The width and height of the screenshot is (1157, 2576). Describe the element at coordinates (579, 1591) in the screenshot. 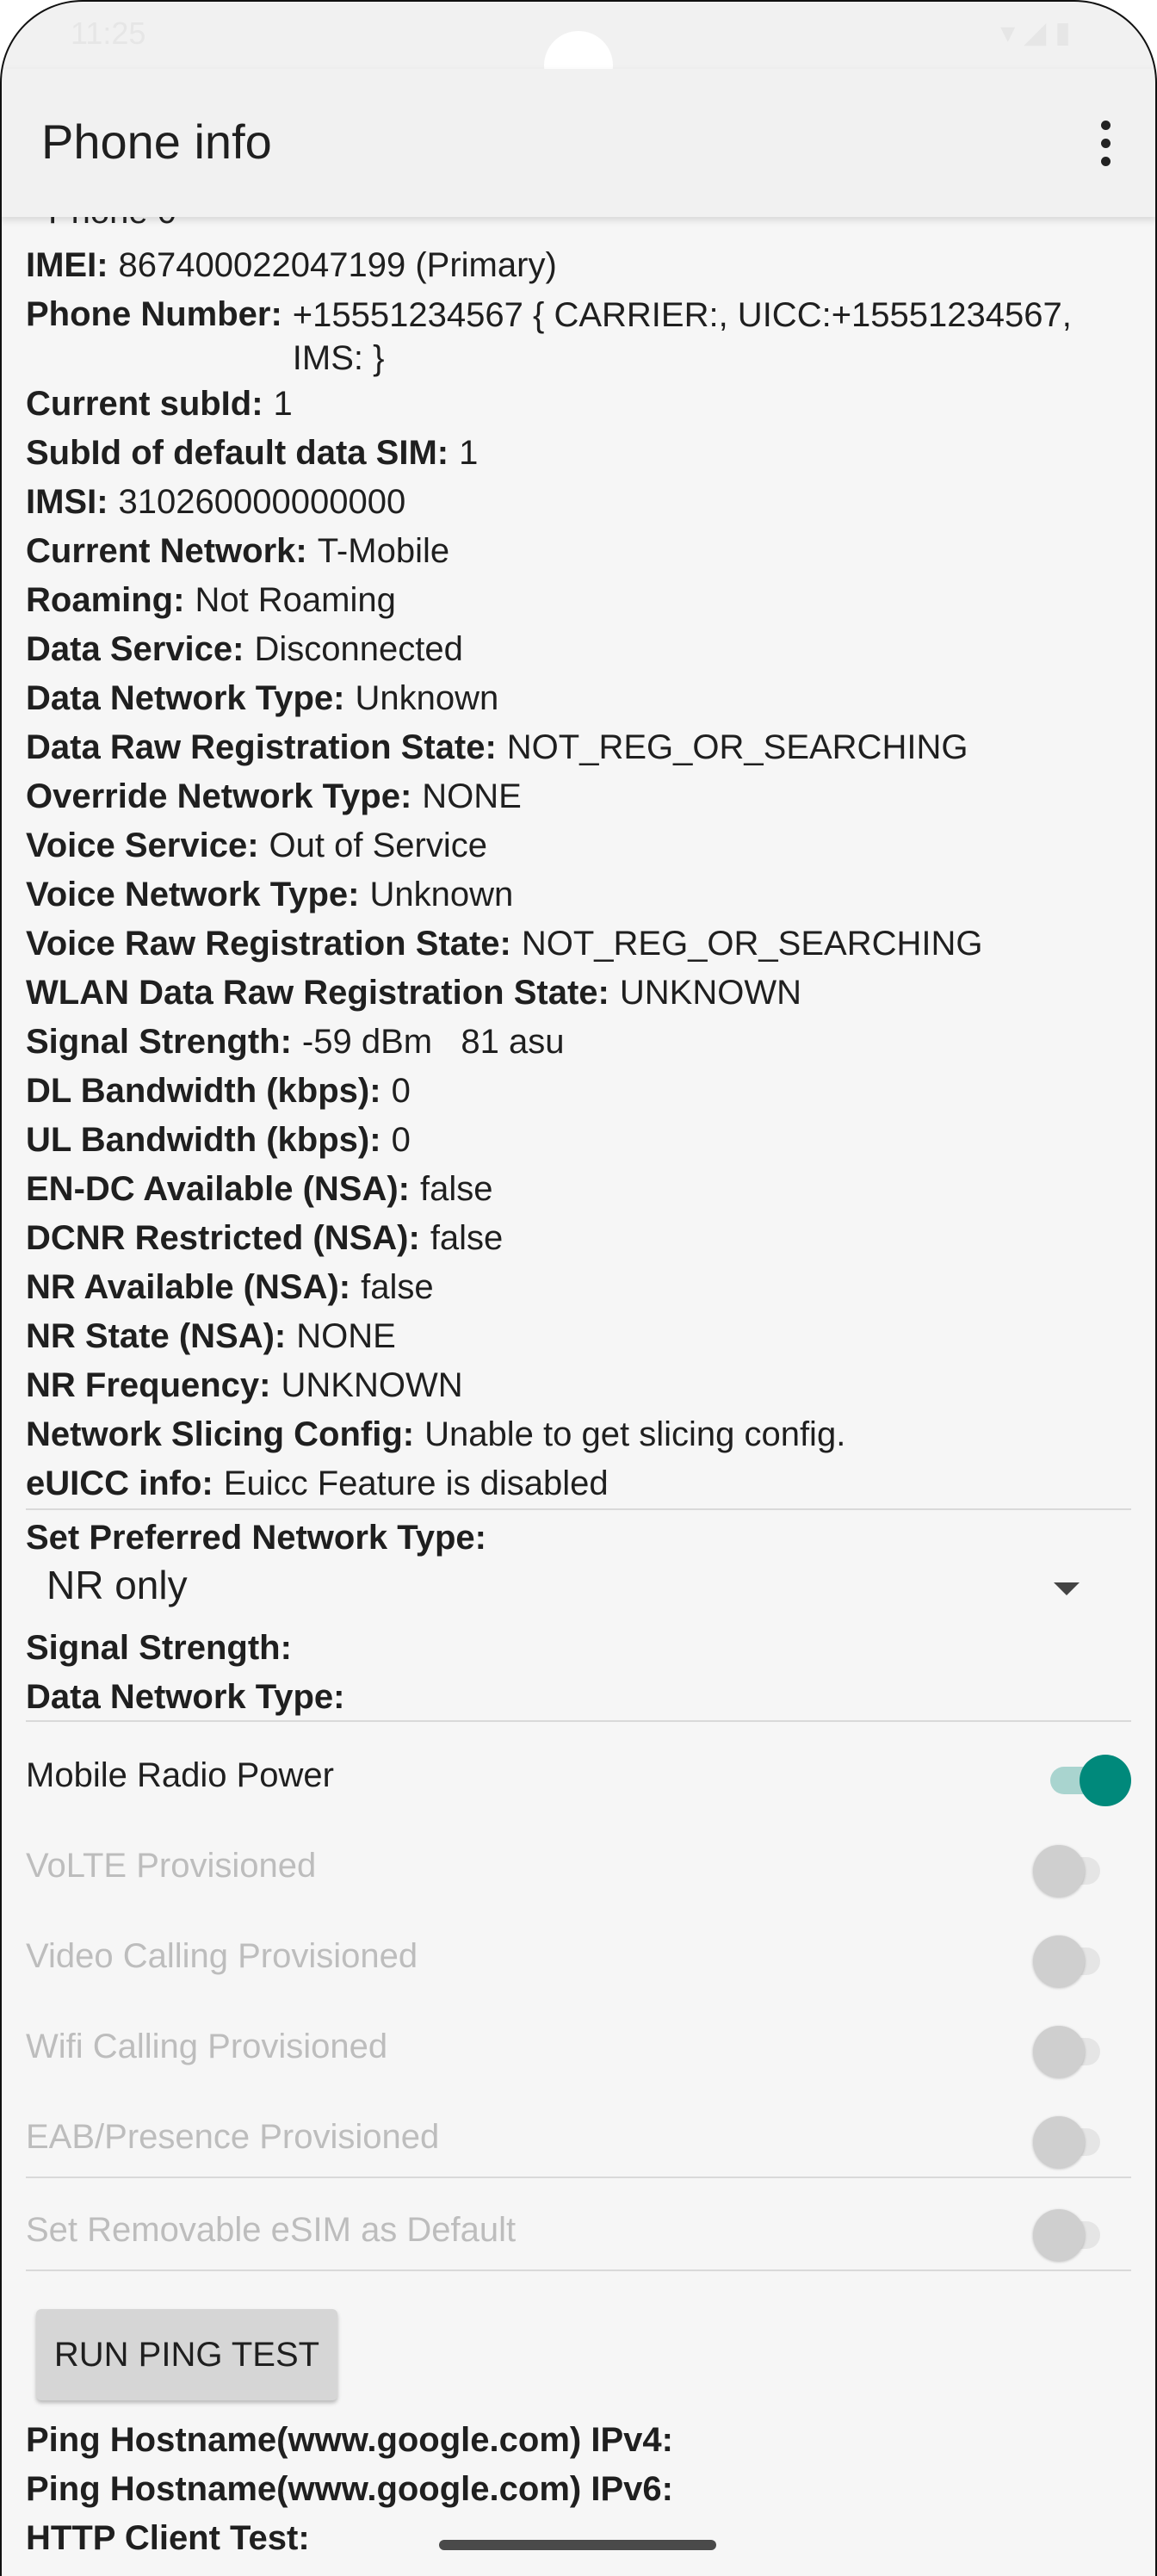

I see `preferred-network-spinner: NR only` at that location.